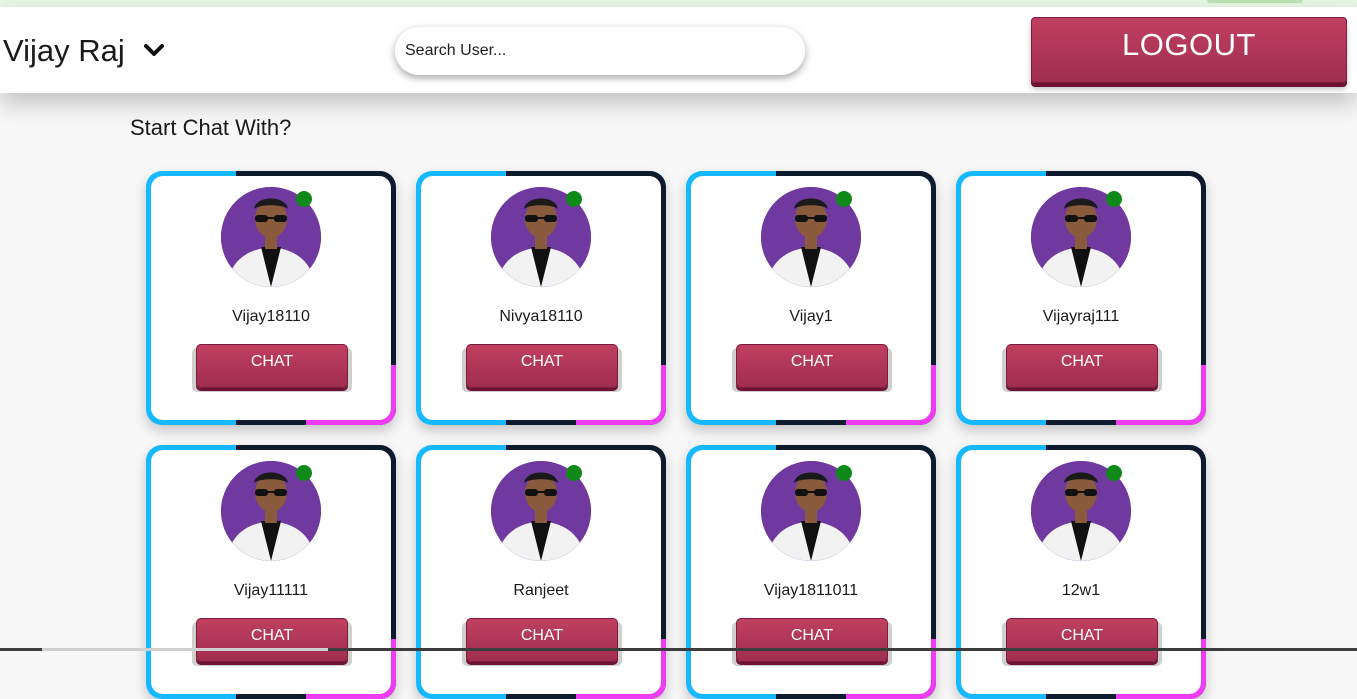 This screenshot has width=1357, height=699. Describe the element at coordinates (811, 572) in the screenshot. I see `user-card: Vijay1811011 CHAT` at that location.